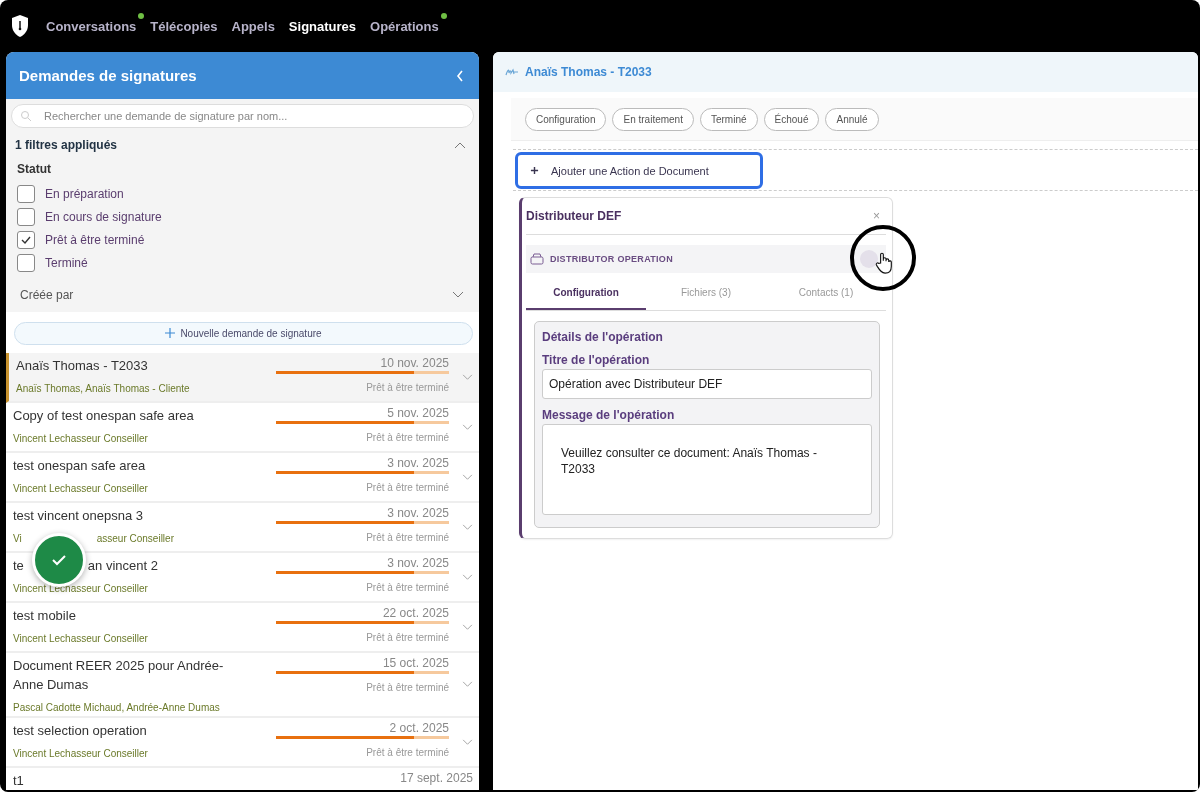 The height and width of the screenshot is (792, 1200). What do you see at coordinates (103, 216) in the screenshot?
I see `checkbox-label: En cours de signature` at bounding box center [103, 216].